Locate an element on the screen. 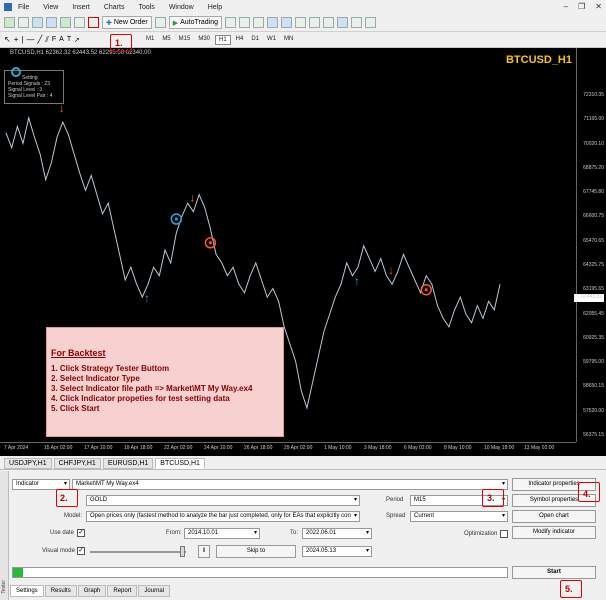 This screenshot has width=606, height=600. indicator-file-select: Market\MT My Way.ex4 is located at coordinates (290, 484).